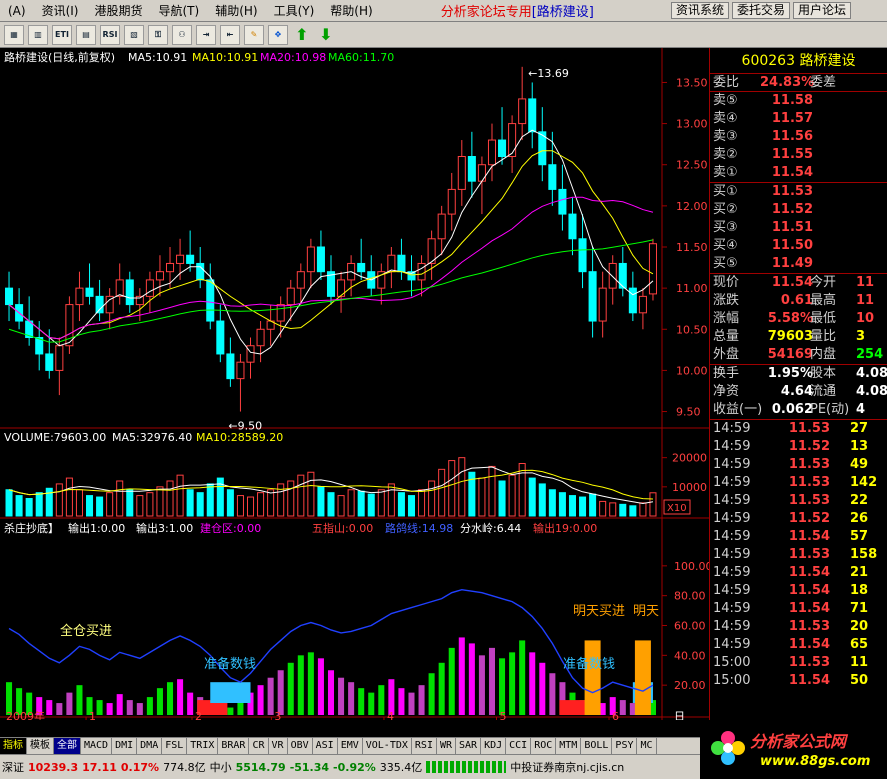 Image resolution: width=887 pixels, height=779 pixels. Describe the element at coordinates (234, 746) in the screenshot. I see `tab-brar: BRAR` at that location.